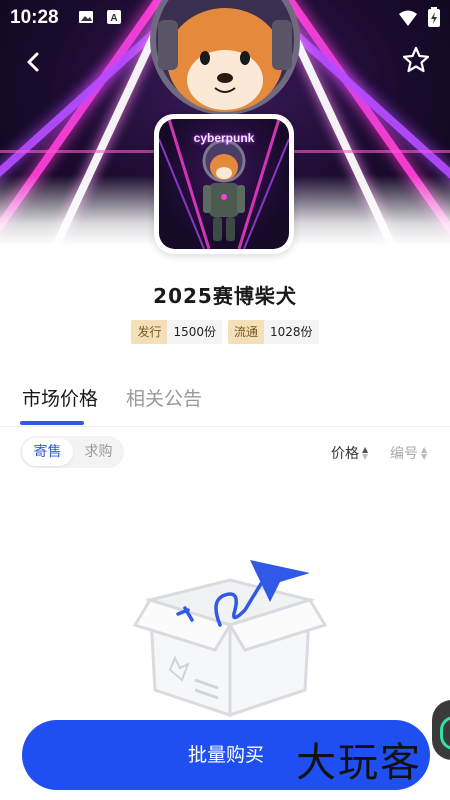 Image resolution: width=450 pixels, height=800 pixels. I want to click on tab-market-price: 市场价格, so click(60, 397).